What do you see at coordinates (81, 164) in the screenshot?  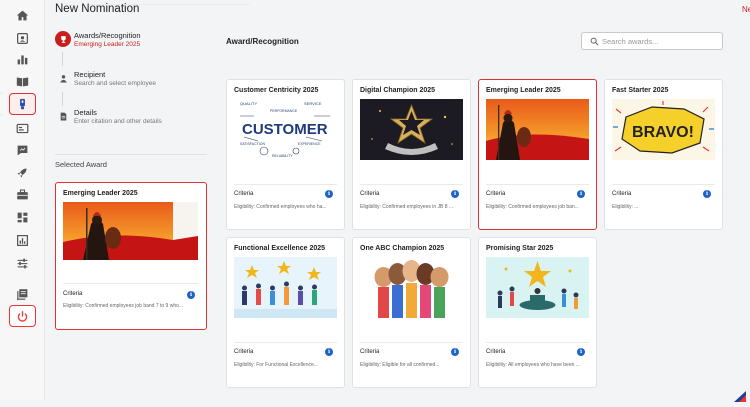 I see `selected-award-label: Selected Award` at bounding box center [81, 164].